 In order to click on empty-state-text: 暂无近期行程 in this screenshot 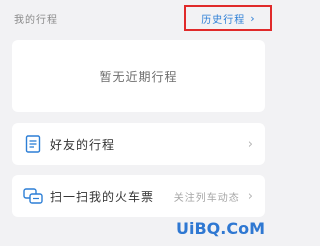, I will do `click(138, 76)`.